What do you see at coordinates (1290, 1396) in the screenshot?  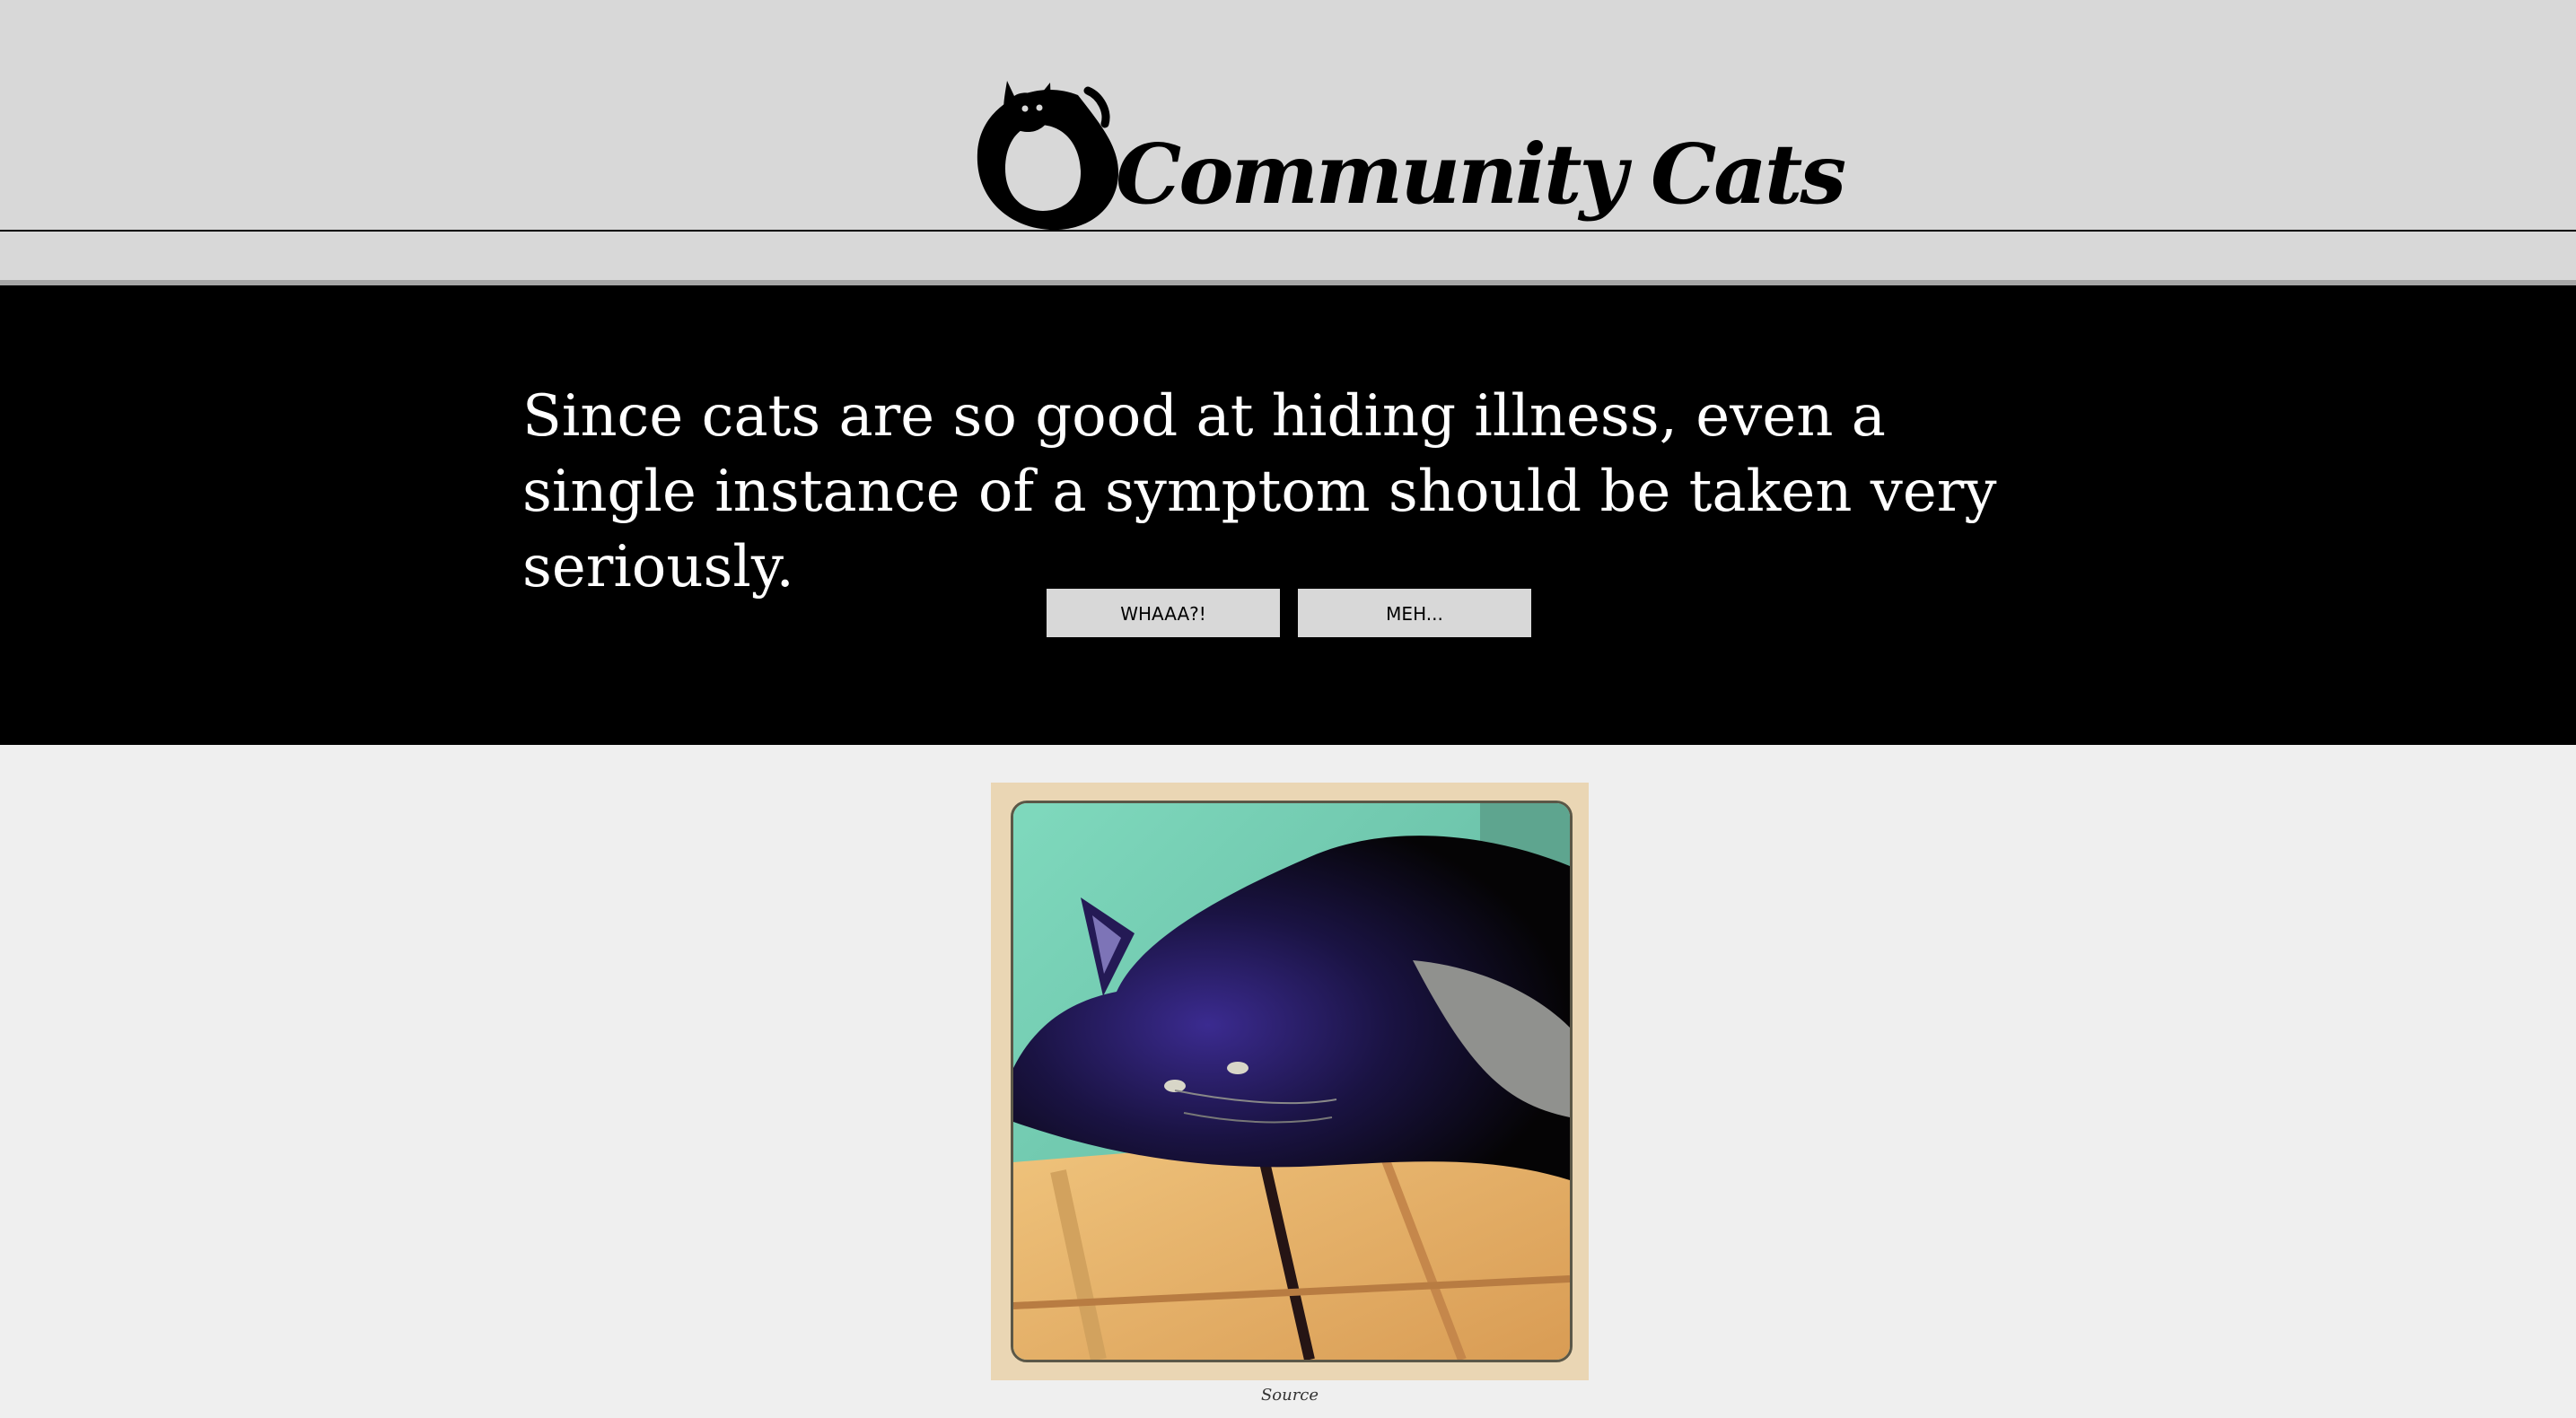 I see `photo-source-link: Source` at bounding box center [1290, 1396].